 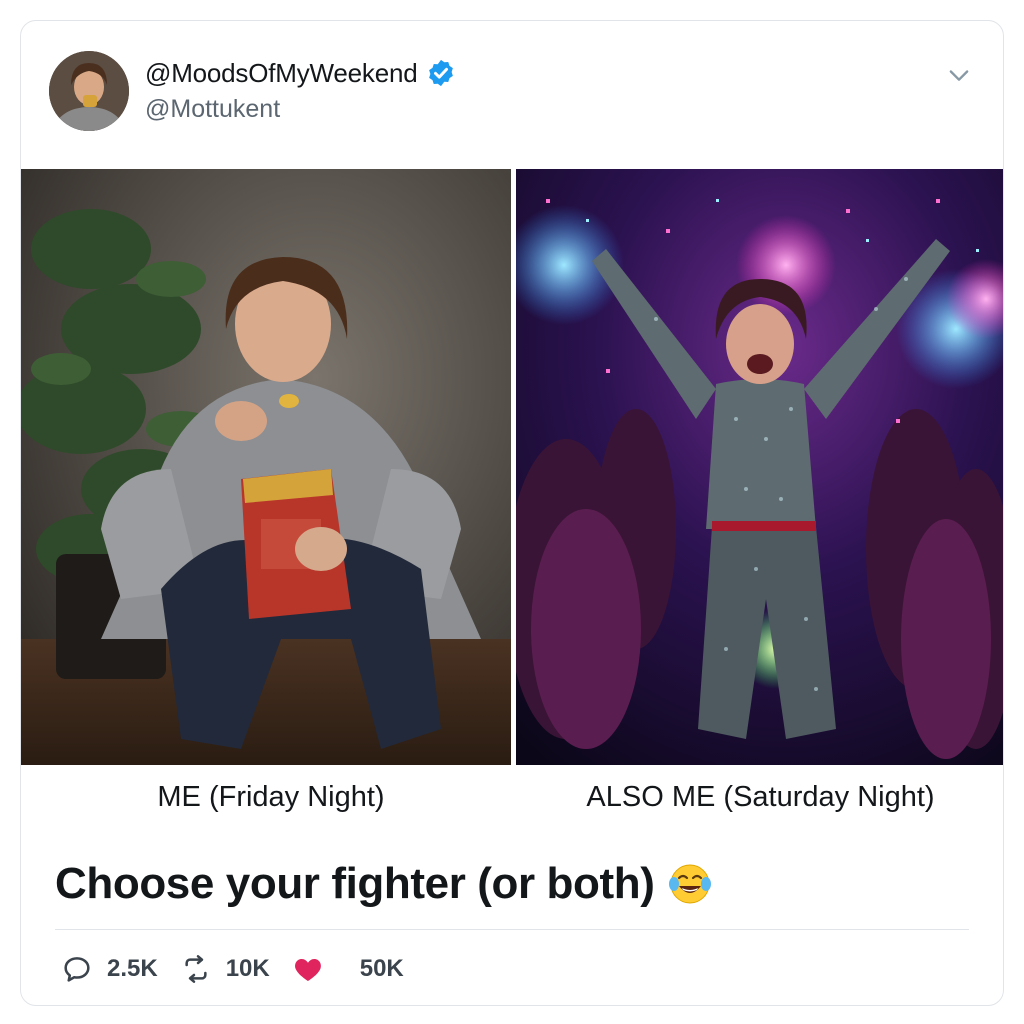 What do you see at coordinates (760, 797) in the screenshot?
I see `photo-caption-right: ALSO ME (Saturday Night)` at bounding box center [760, 797].